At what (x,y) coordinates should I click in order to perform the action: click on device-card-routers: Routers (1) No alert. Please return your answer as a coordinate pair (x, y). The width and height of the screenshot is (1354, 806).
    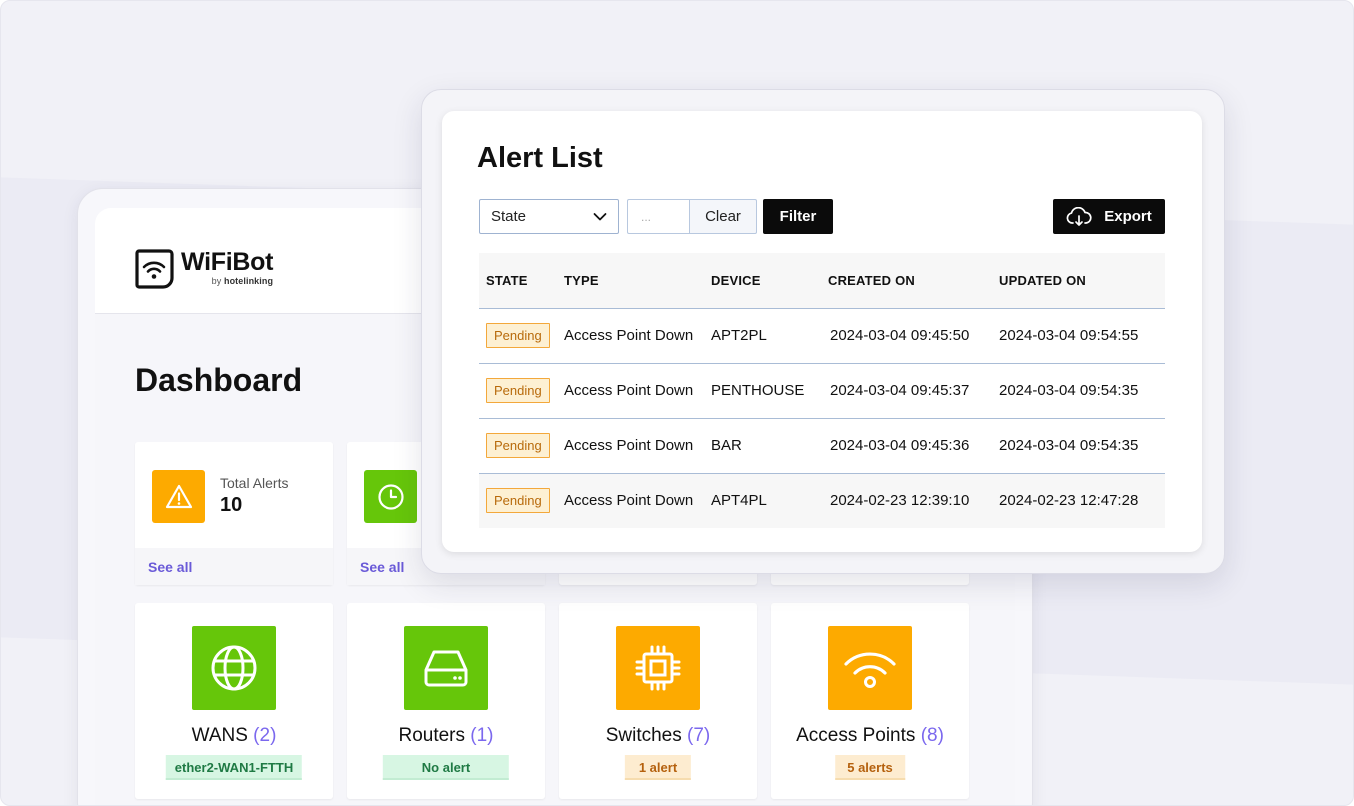
    Looking at the image, I should click on (446, 701).